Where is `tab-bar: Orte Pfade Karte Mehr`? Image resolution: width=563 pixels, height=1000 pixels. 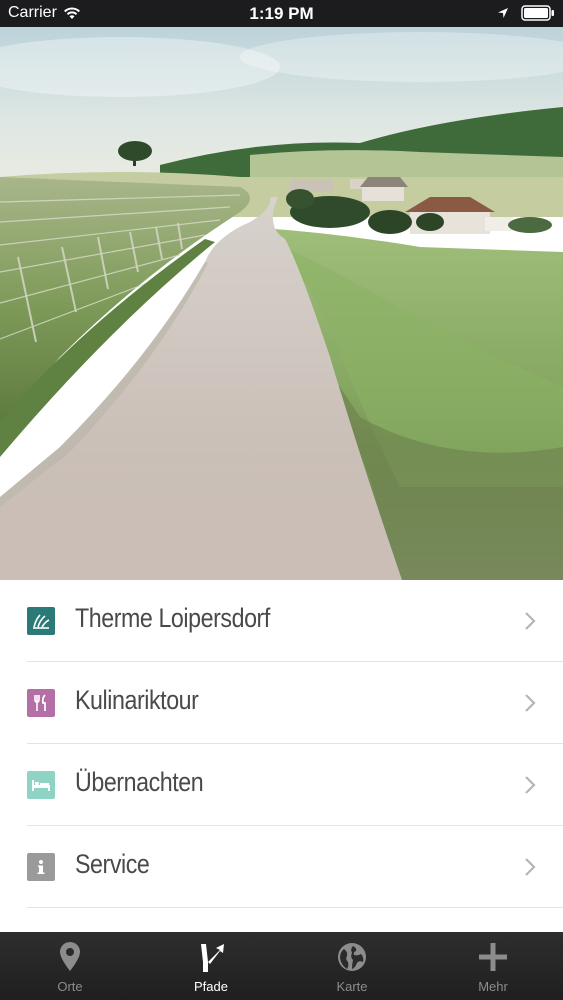 tab-bar: Orte Pfade Karte Mehr is located at coordinates (281, 966).